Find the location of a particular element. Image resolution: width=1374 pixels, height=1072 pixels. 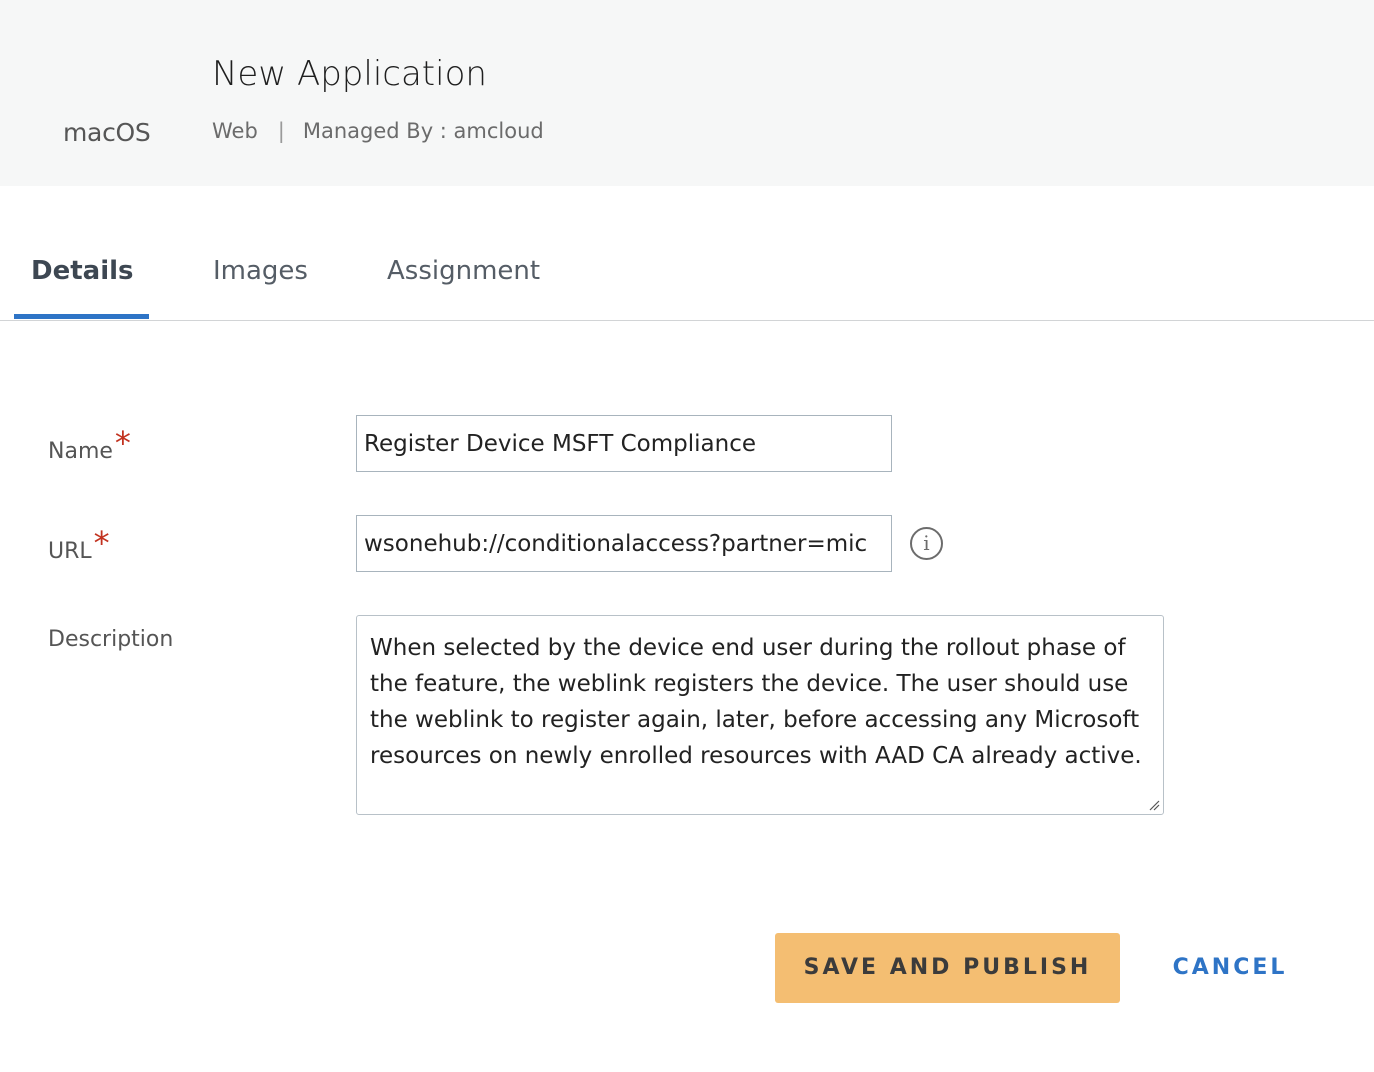

app-type: Web is located at coordinates (235, 131).